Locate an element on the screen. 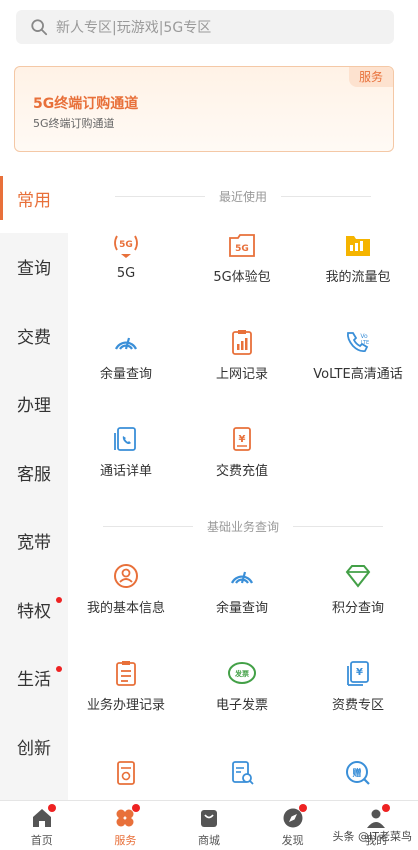  tab-label: 发现 is located at coordinates (292, 840).